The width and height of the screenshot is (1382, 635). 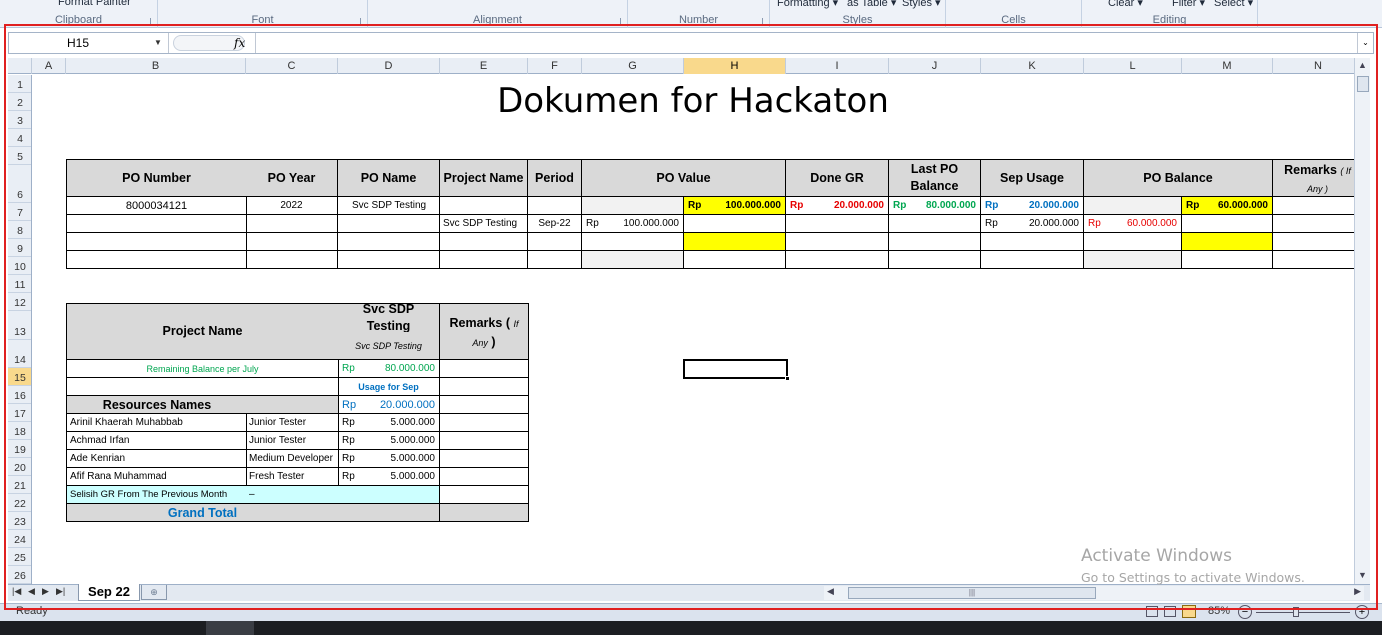 I want to click on last-sheet-icon: ▶|, so click(x=60, y=591).